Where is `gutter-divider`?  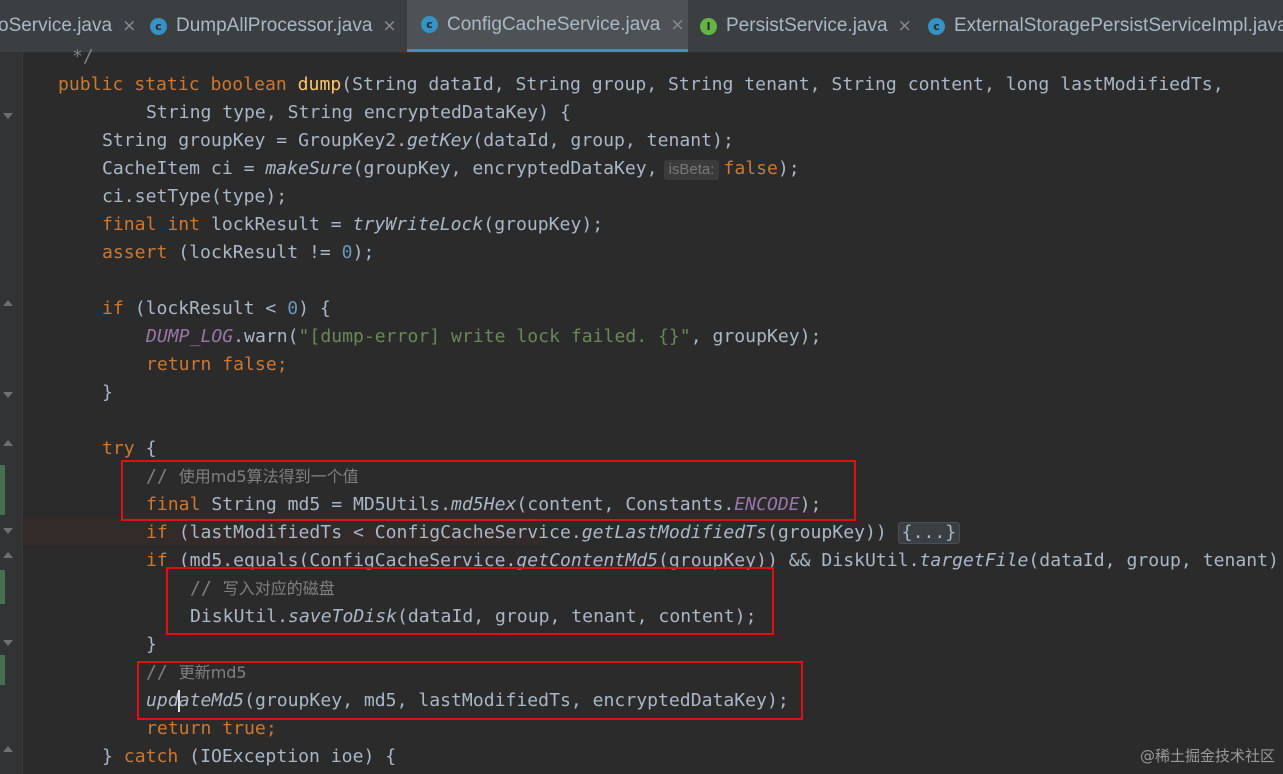
gutter-divider is located at coordinates (22, 413).